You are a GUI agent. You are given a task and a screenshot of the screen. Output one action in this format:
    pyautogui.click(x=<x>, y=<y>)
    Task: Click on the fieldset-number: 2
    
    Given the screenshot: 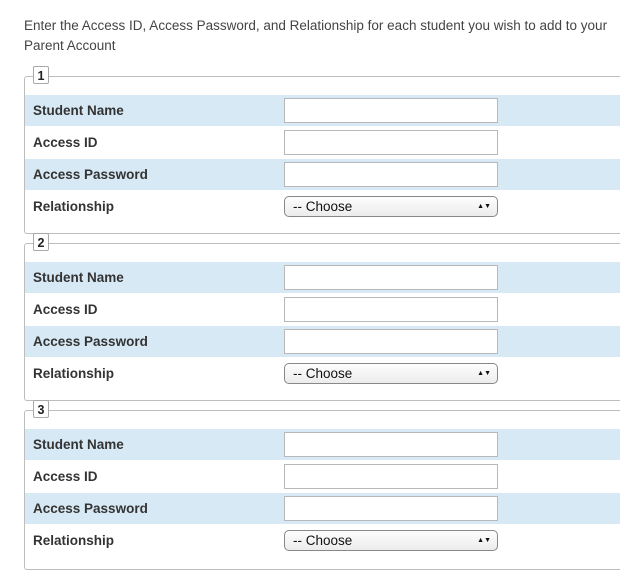 What is the action you would take?
    pyautogui.click(x=41, y=242)
    